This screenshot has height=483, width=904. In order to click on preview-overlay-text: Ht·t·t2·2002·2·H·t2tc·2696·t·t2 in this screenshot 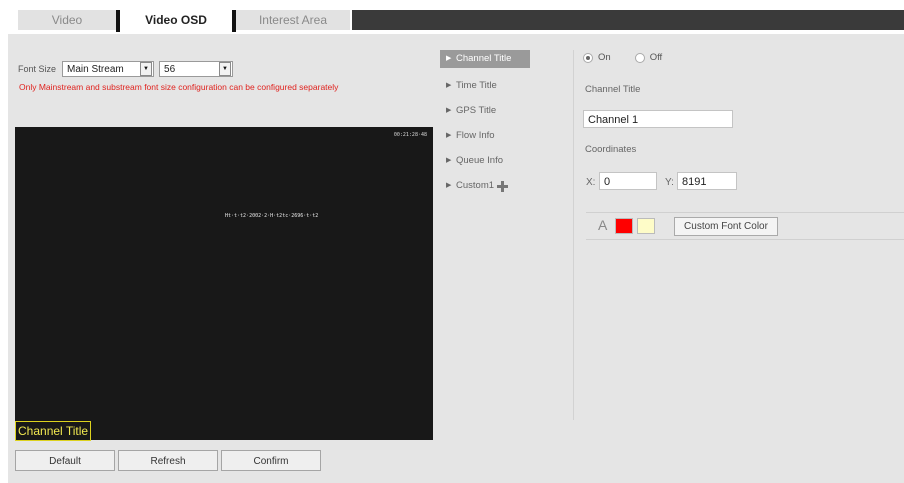, I will do `click(272, 216)`.